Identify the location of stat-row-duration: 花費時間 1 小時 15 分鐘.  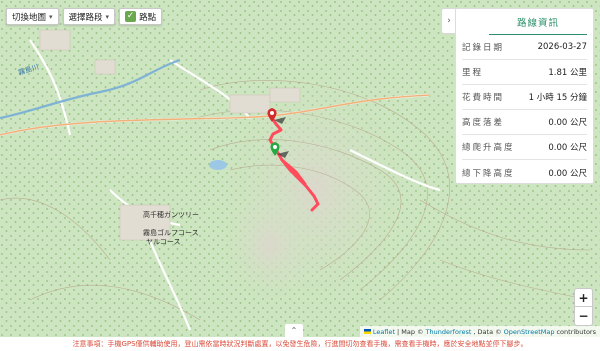
(524, 97).